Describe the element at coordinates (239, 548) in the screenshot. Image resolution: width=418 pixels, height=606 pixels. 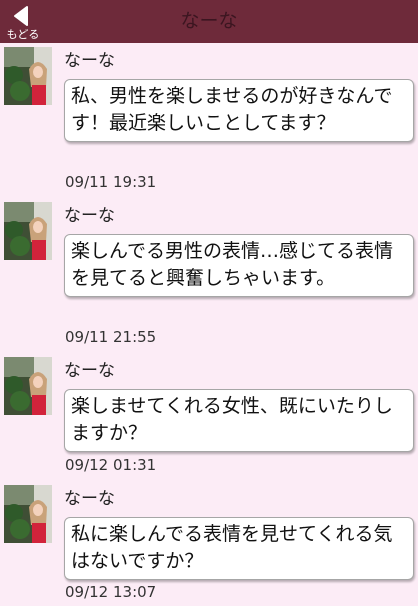
I see `message-bubble: 私に楽しんでる表情を見せてくれる気はないですか？` at that location.